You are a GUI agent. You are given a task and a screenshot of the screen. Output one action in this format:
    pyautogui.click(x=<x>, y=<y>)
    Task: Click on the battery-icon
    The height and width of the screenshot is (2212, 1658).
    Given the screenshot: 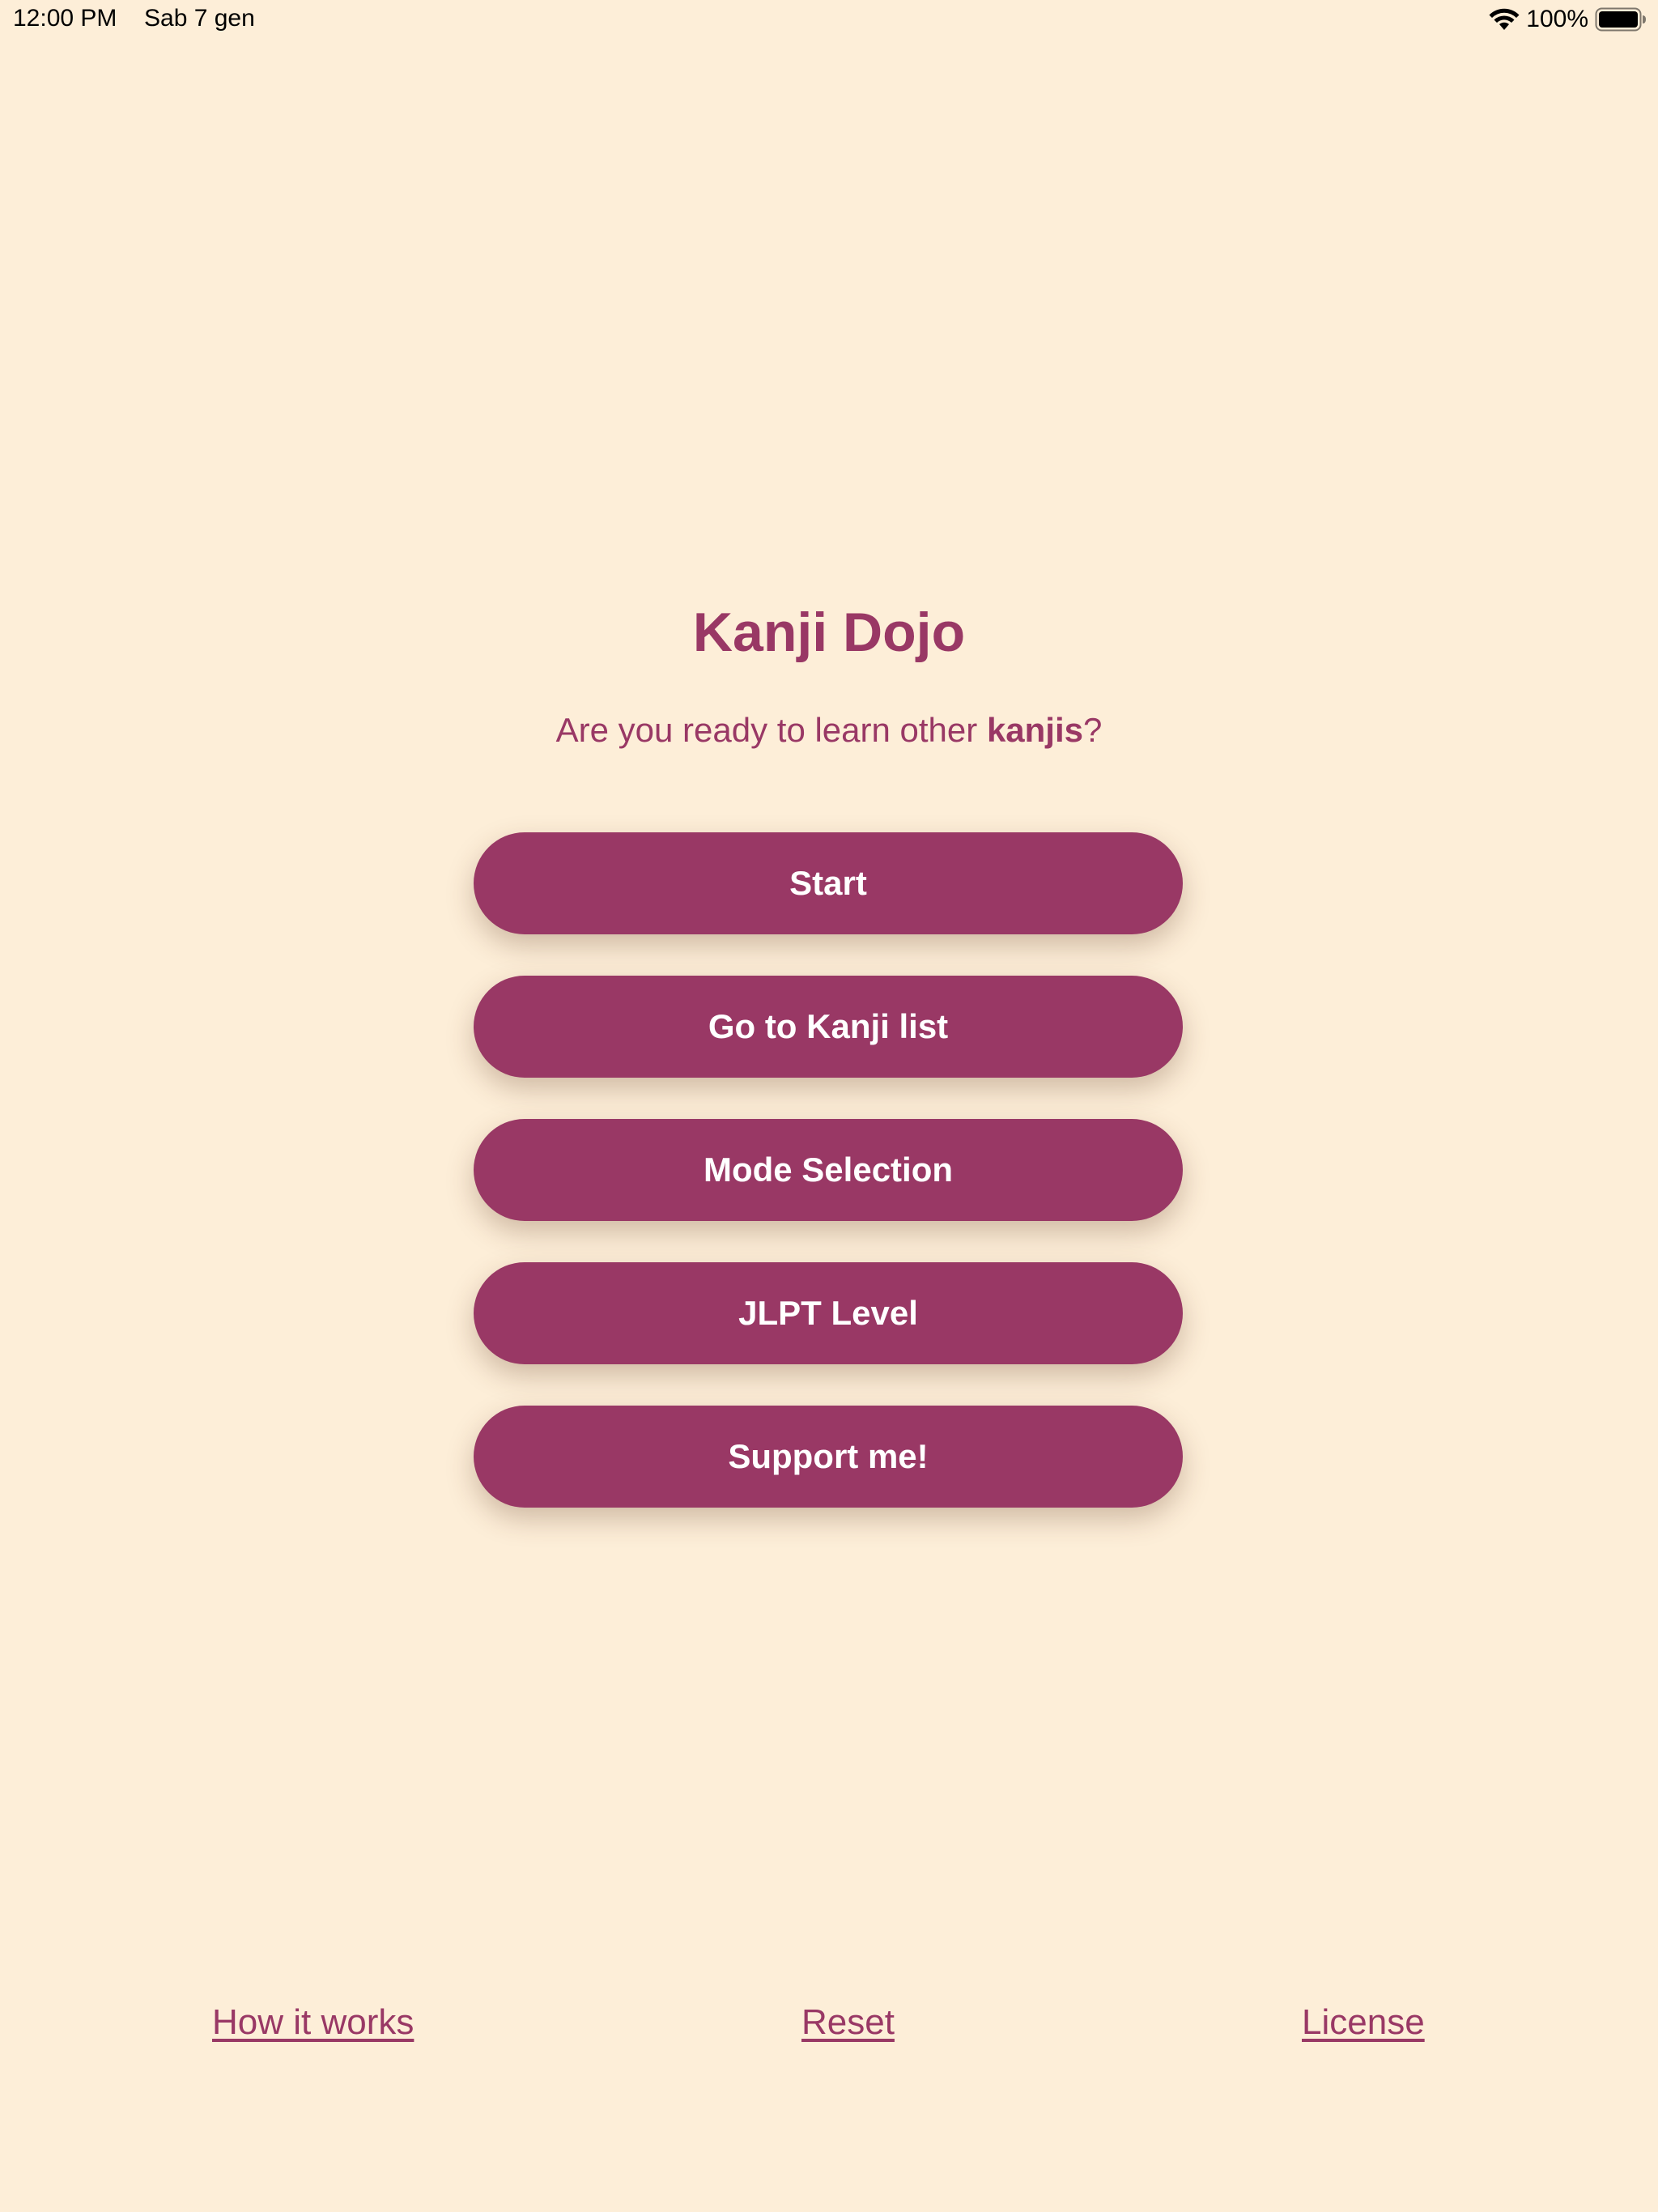 What is the action you would take?
    pyautogui.click(x=1621, y=19)
    